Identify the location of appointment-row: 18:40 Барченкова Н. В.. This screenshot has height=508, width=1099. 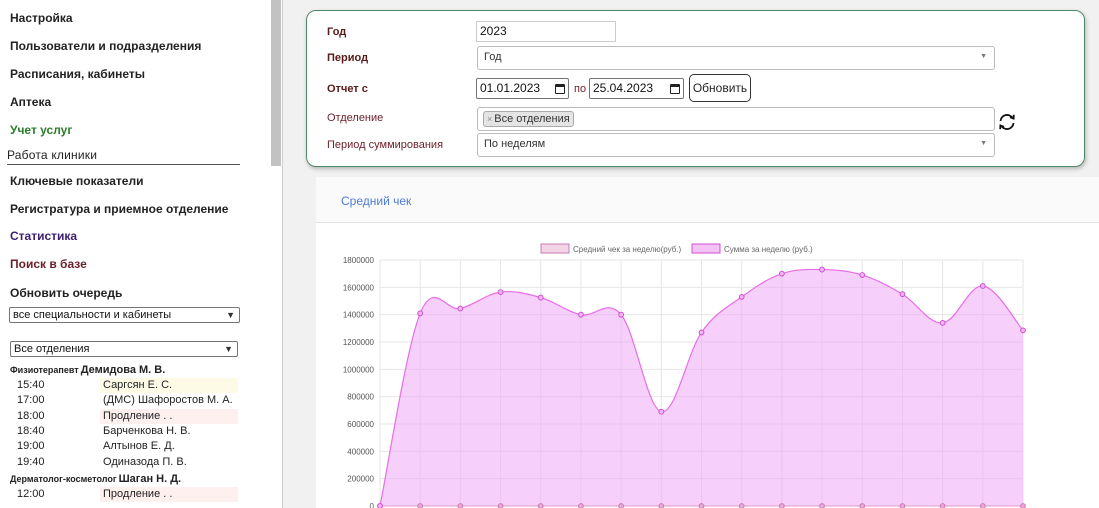
(124, 431).